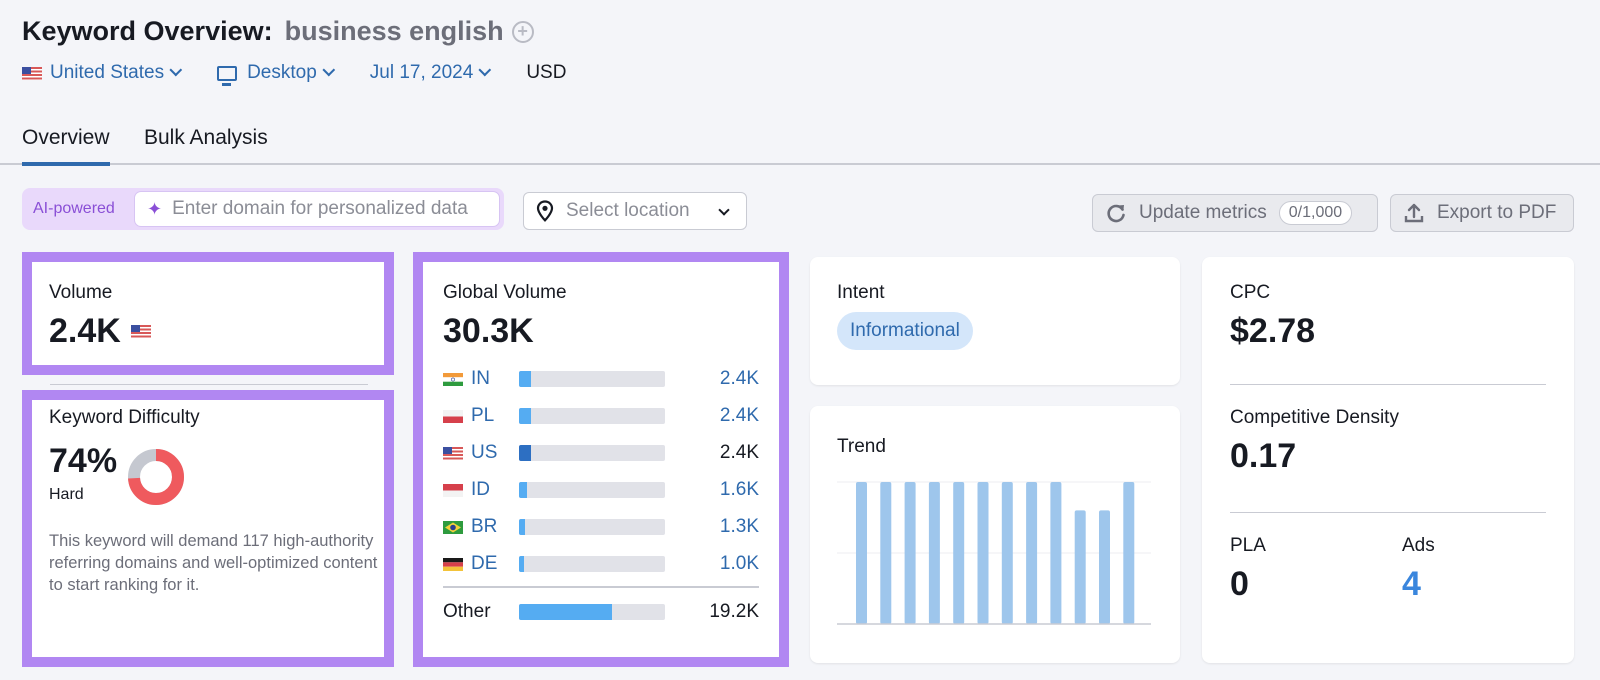 The width and height of the screenshot is (1600, 680). I want to click on global-volume-value: 30.3K, so click(488, 331).